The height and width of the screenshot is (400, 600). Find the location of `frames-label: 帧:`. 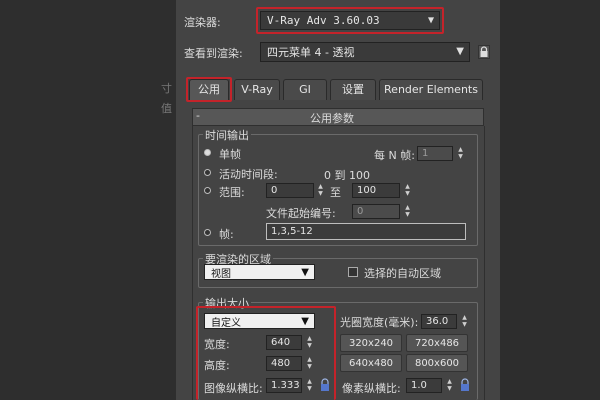

frames-label: 帧: is located at coordinates (226, 234).